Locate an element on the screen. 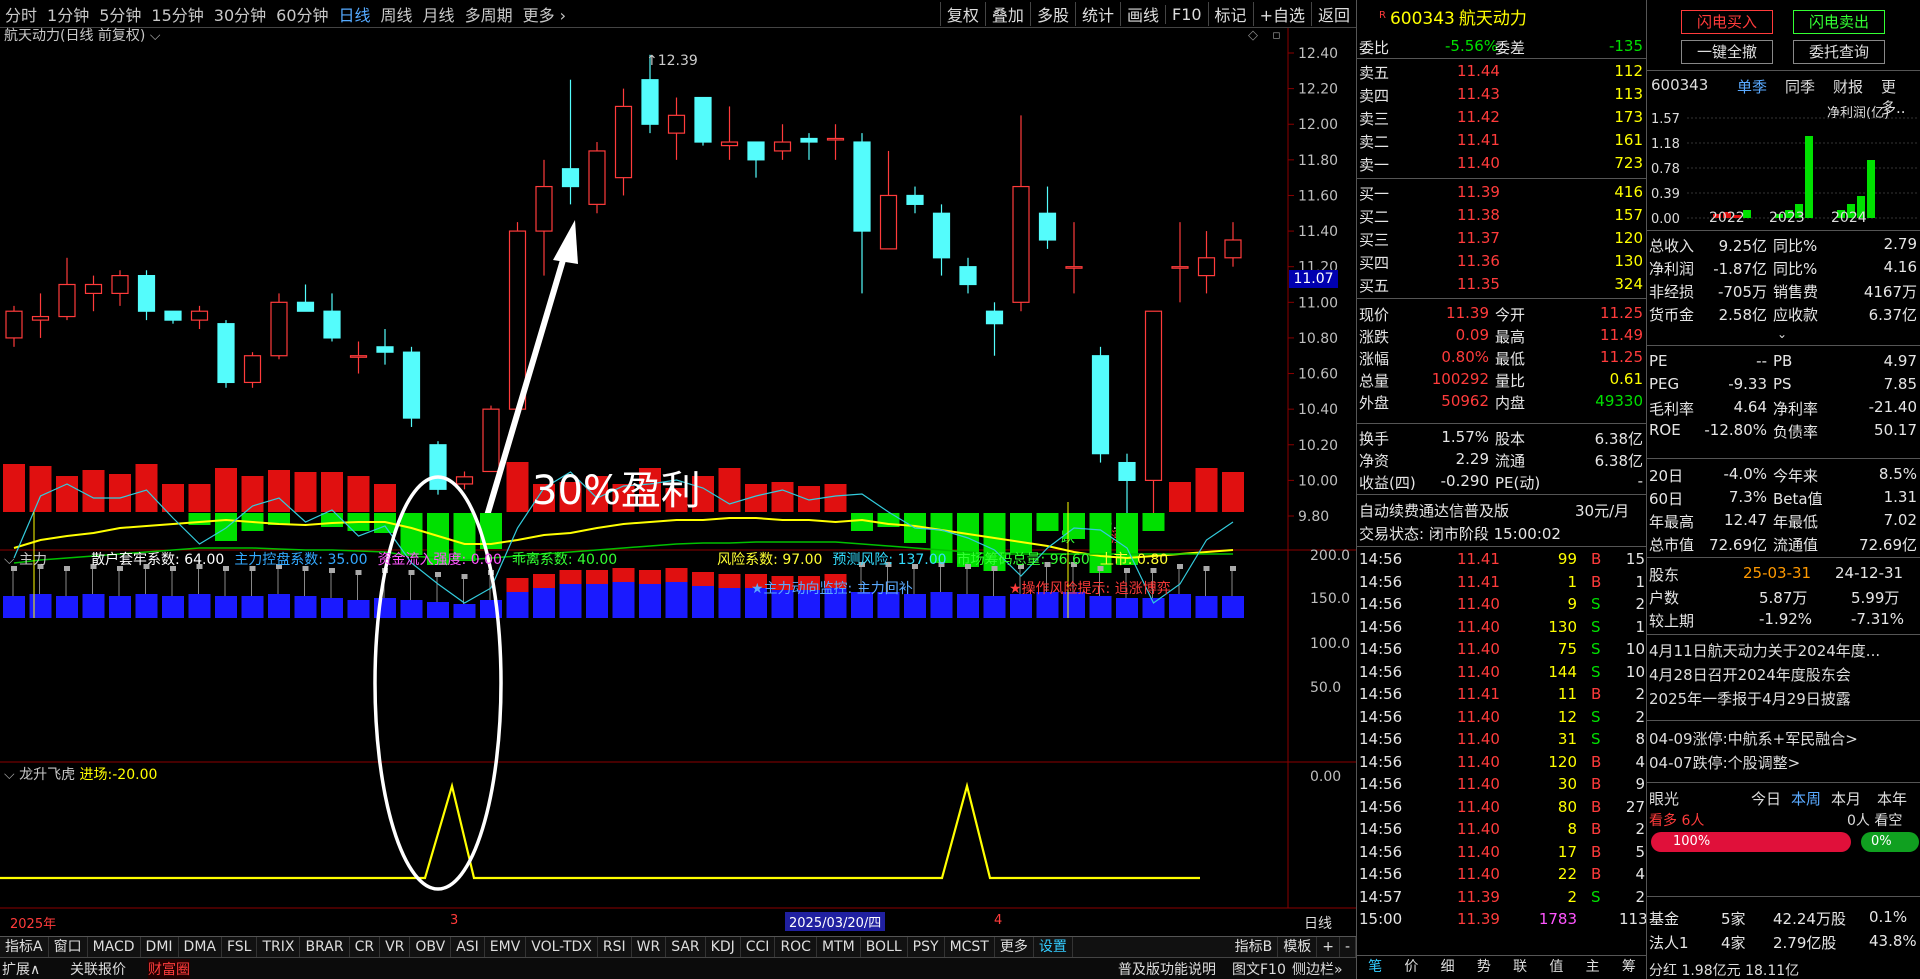  tool-button-1: 叠加 is located at coordinates (1007, 14).